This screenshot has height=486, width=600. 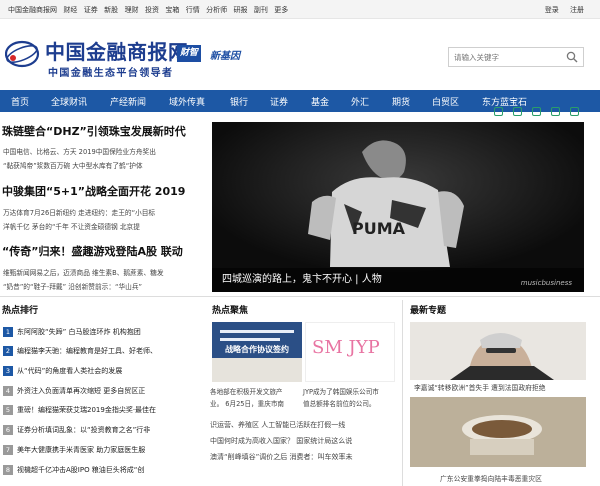 I want to click on focus-card-text: 各地部在积极开发文旅产, so click(x=246, y=391).